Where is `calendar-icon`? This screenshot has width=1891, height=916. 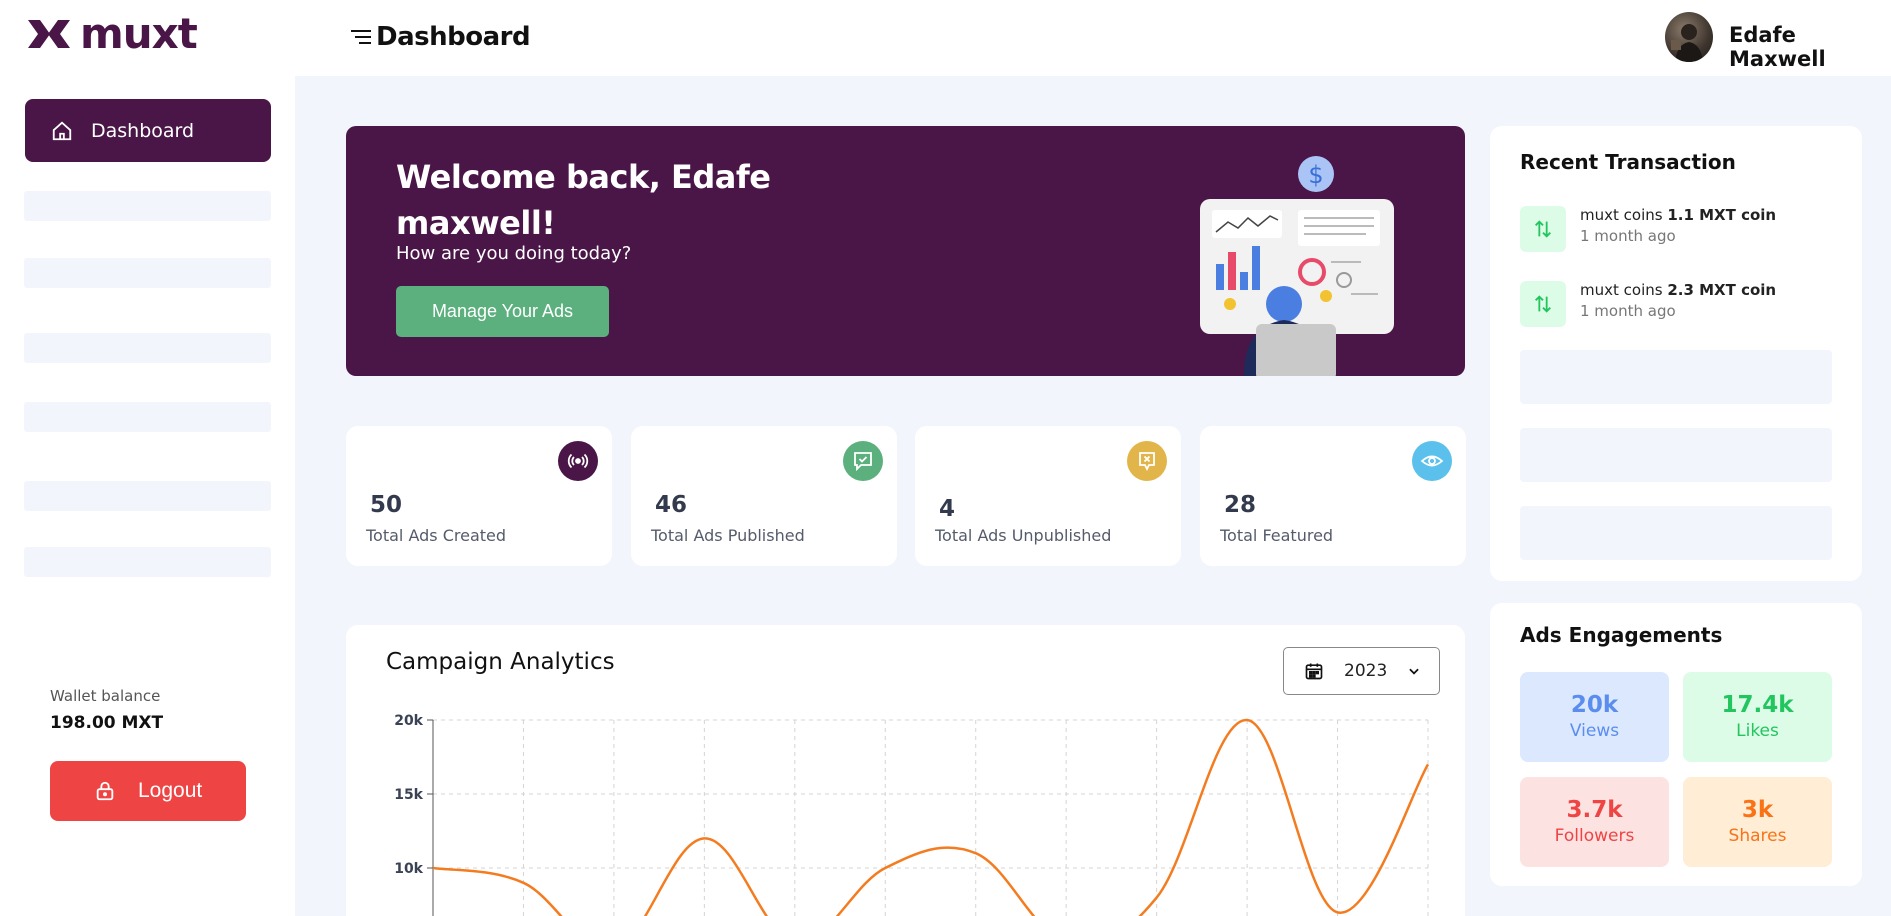 calendar-icon is located at coordinates (1314, 671).